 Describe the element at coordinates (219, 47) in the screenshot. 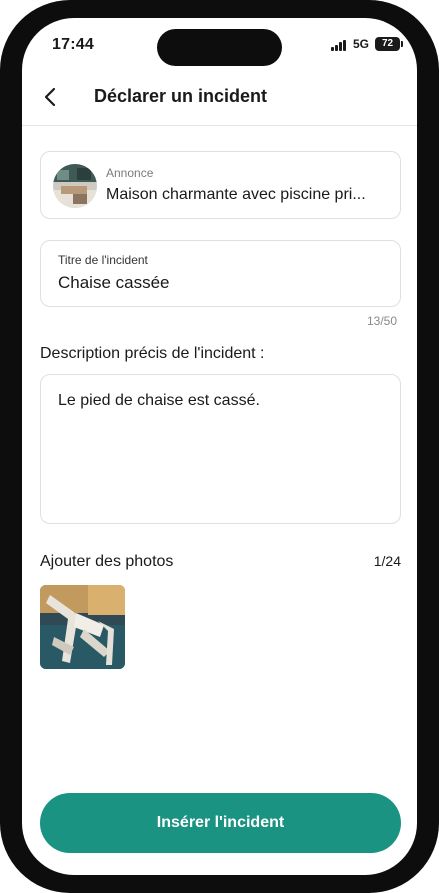

I see `dynamic-island` at that location.